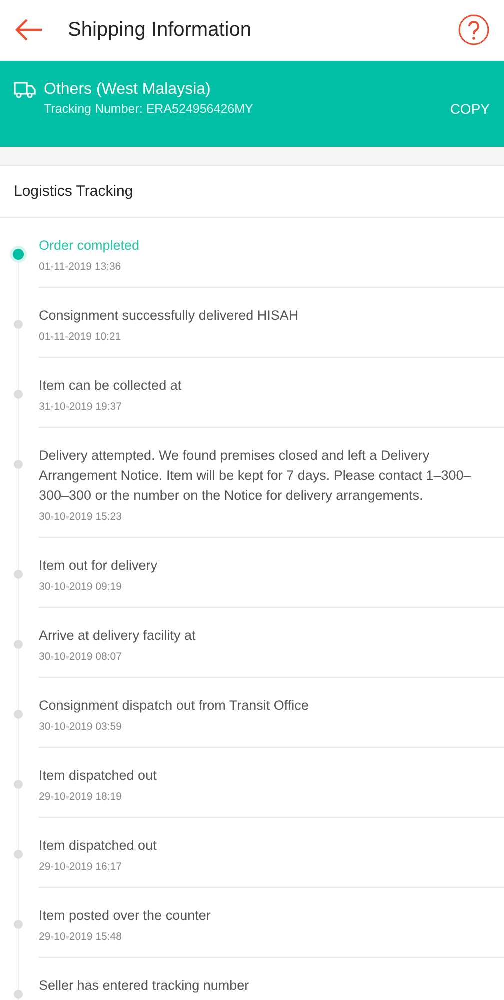 The image size is (504, 1000). What do you see at coordinates (90, 246) in the screenshot?
I see `event-title: Order completed` at bounding box center [90, 246].